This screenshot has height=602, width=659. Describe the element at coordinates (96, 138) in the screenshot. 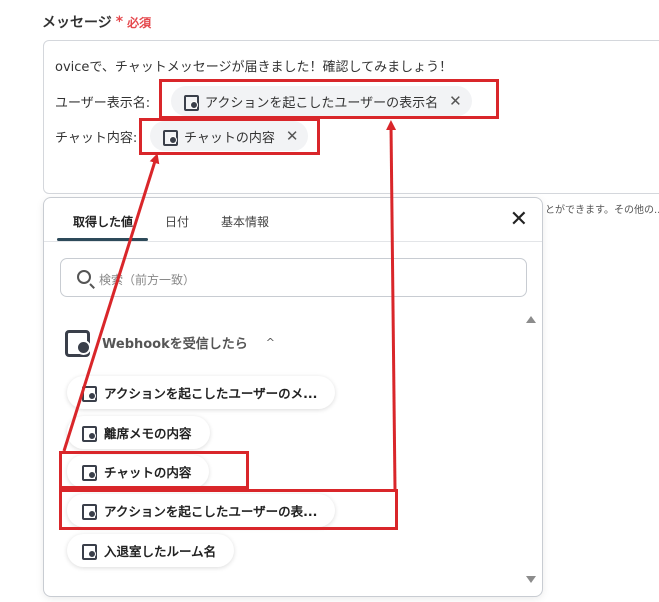

I see `message-line-3-prefix: チャット内容:` at that location.